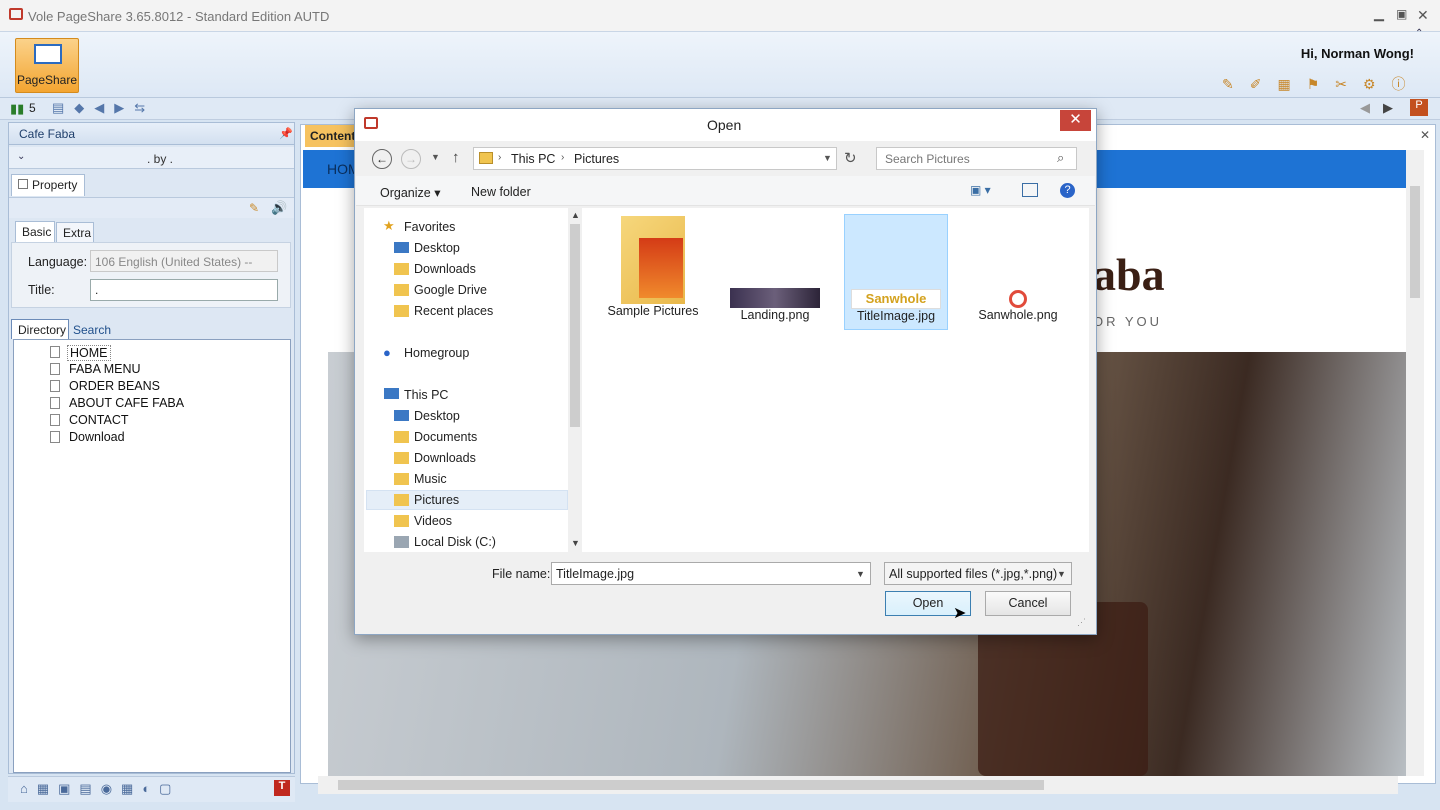  What do you see at coordinates (1067, 190) in the screenshot?
I see `help-icon: ?` at bounding box center [1067, 190].